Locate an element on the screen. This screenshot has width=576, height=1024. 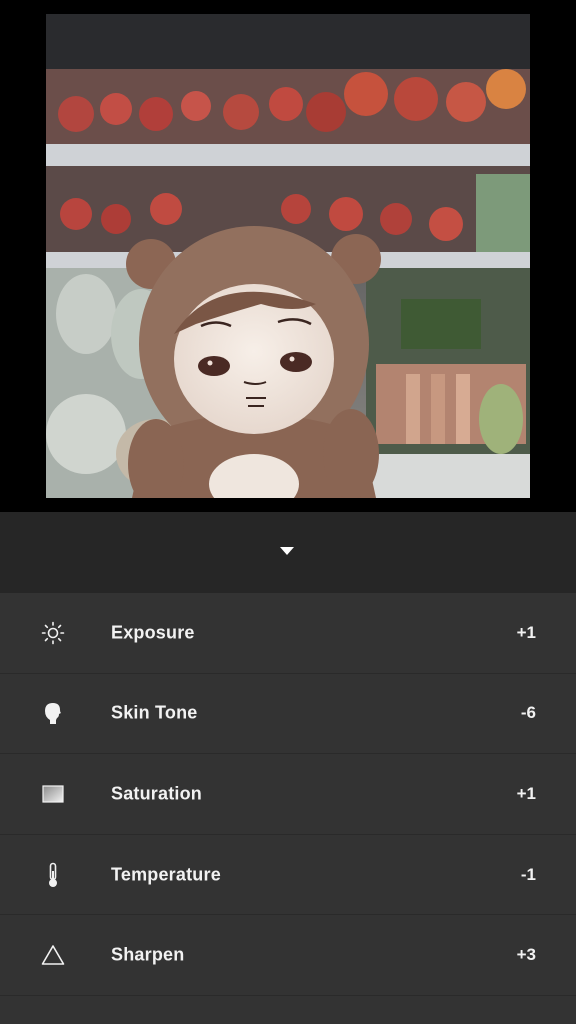
gradient-square-icon is located at coordinates (53, 794).